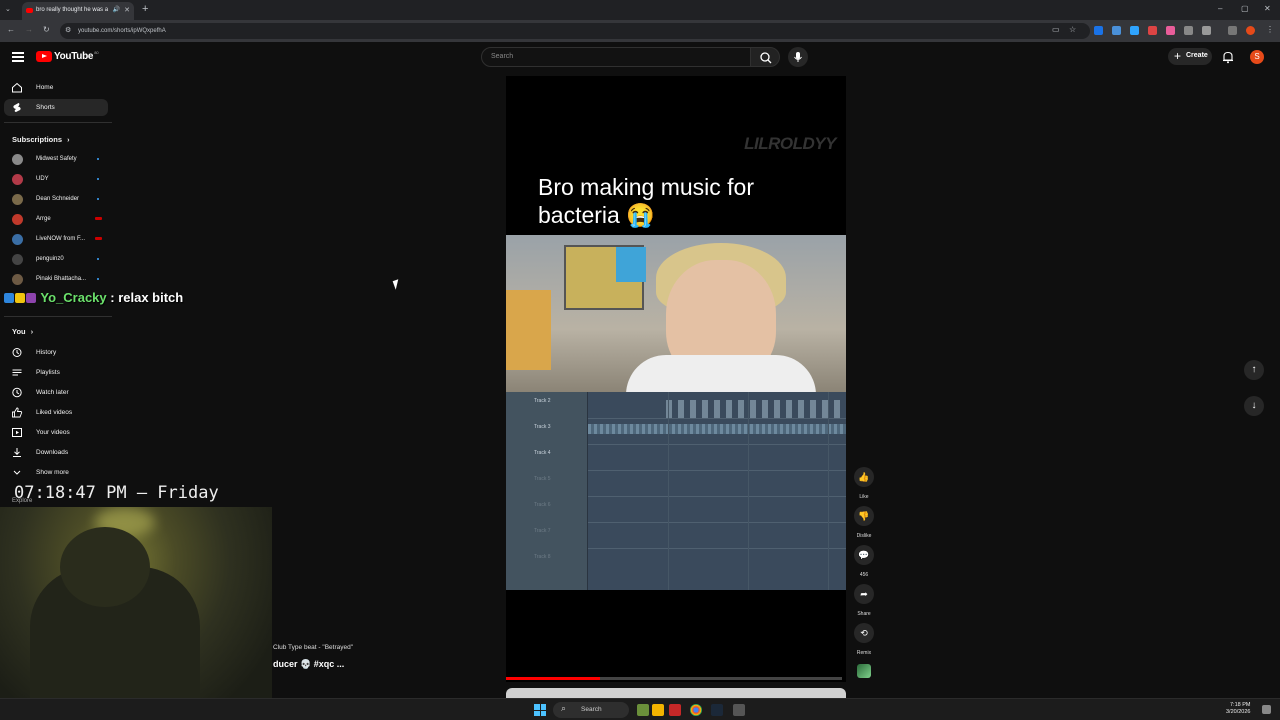 This screenshot has width=1280, height=720. I want to click on next-short-button: ↓, so click(1254, 406).